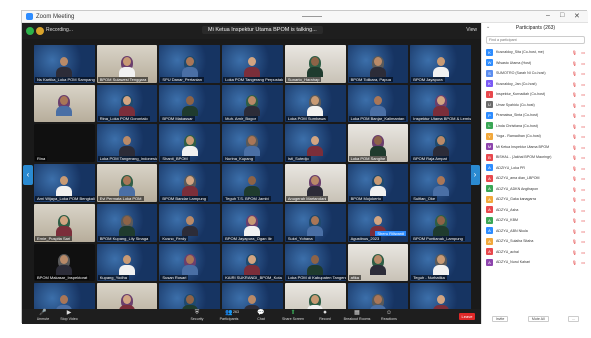  I want to click on video-tile: BPOM Bandar Lampung, so click(190, 183).